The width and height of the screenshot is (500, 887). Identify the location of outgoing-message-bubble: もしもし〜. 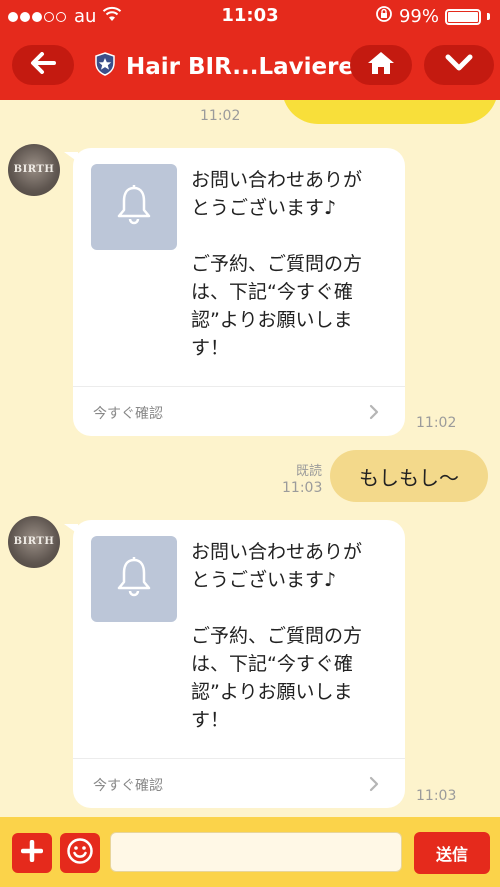
(409, 476).